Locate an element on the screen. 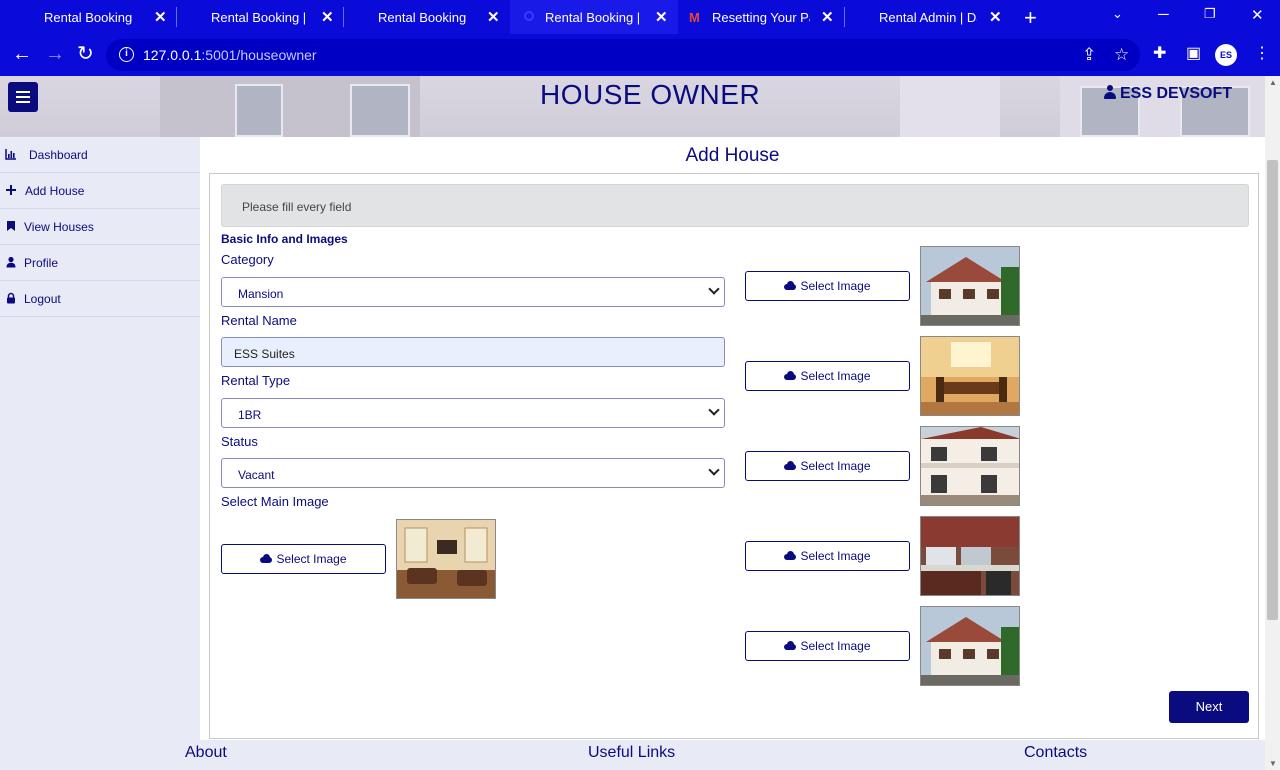  share-icon: ⇪ is located at coordinates (1089, 55).